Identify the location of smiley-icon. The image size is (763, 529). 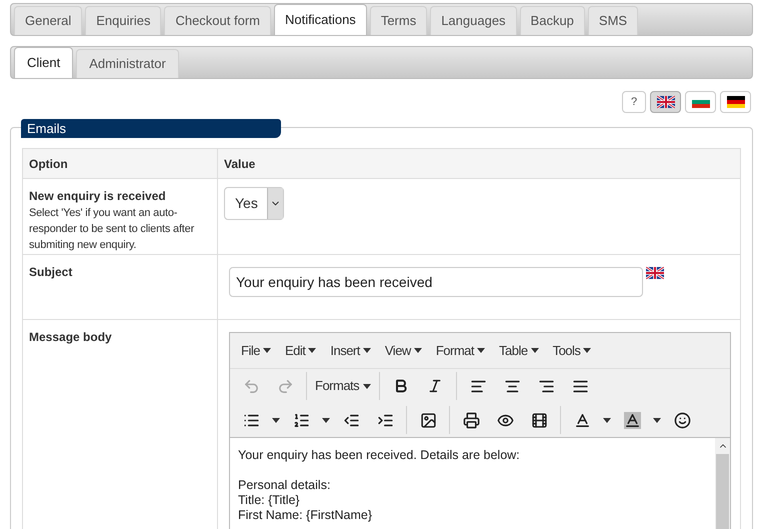
(682, 420).